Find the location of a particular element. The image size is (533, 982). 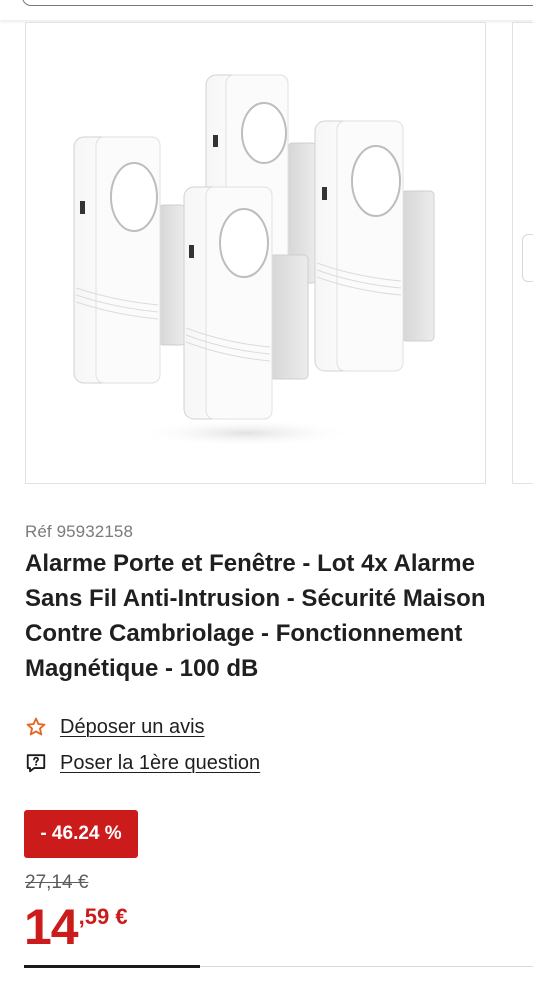

question-bubble-icon is located at coordinates (36, 763).